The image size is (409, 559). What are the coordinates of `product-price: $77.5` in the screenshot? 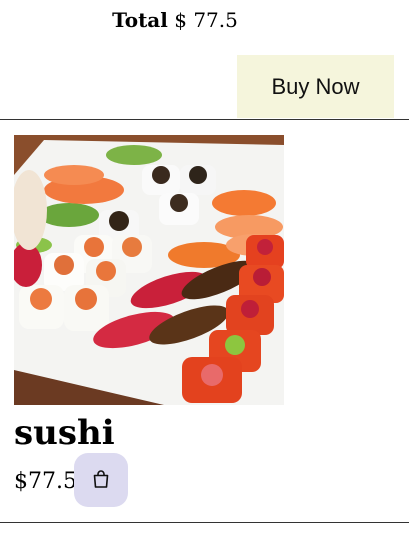 It's located at (45, 481).